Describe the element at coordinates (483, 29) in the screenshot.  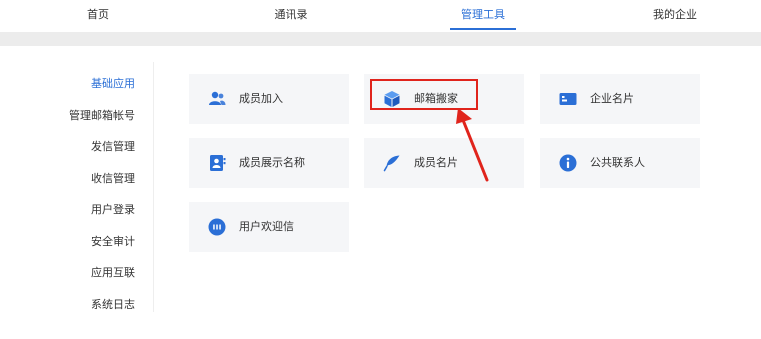
I see `active-tab-indicator` at that location.